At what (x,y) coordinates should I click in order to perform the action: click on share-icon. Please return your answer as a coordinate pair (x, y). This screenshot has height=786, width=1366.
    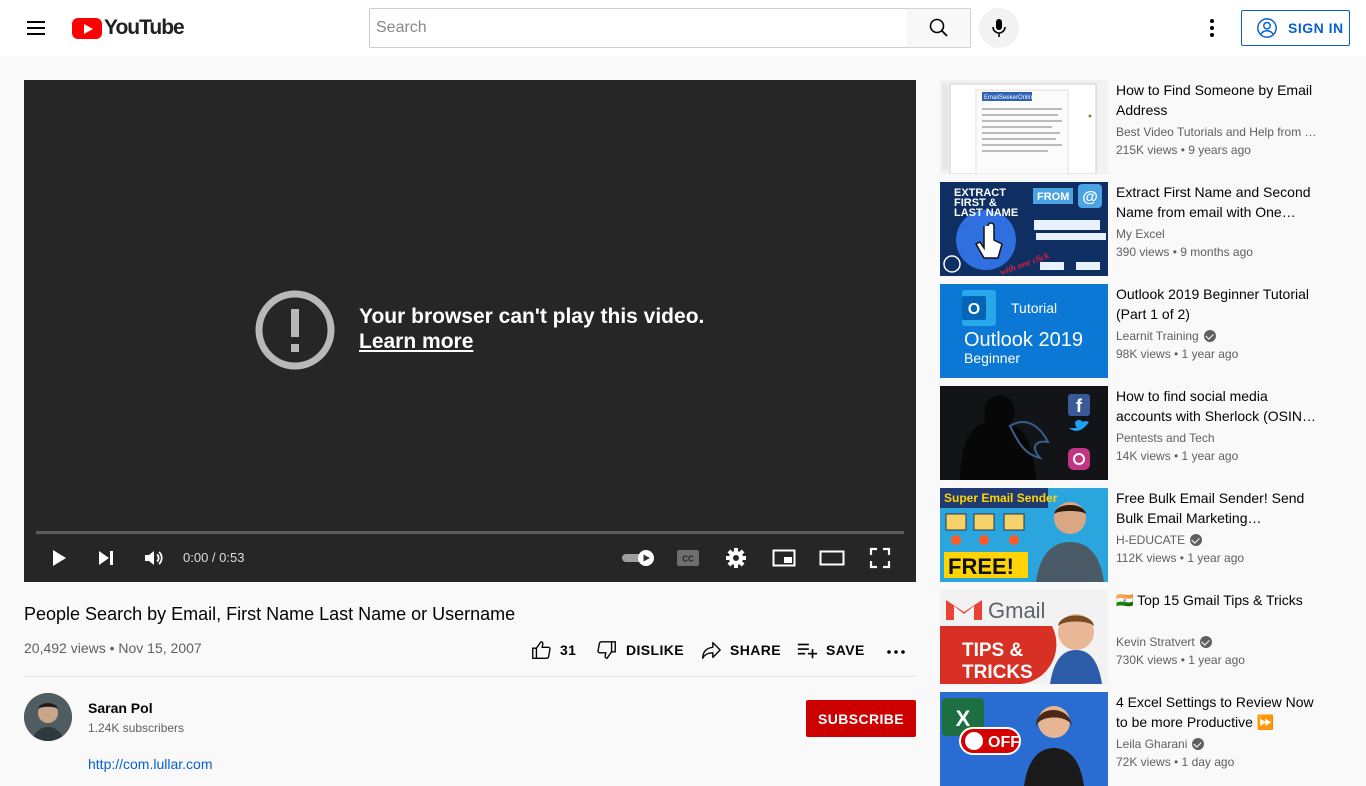
    Looking at the image, I should click on (711, 650).